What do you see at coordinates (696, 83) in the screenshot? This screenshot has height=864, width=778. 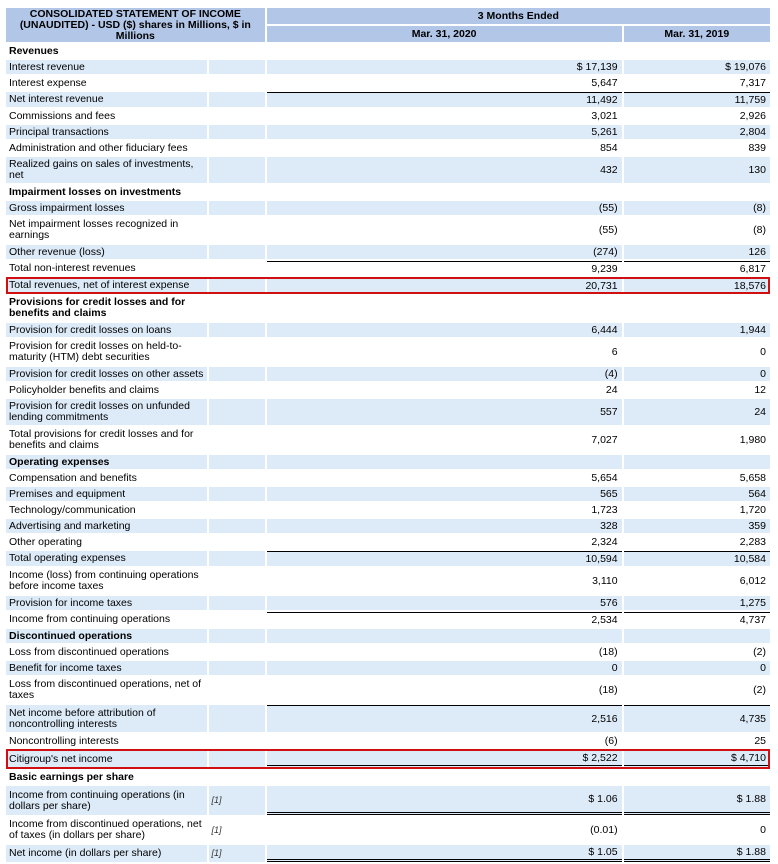 I see `value-2019: 7,317` at bounding box center [696, 83].